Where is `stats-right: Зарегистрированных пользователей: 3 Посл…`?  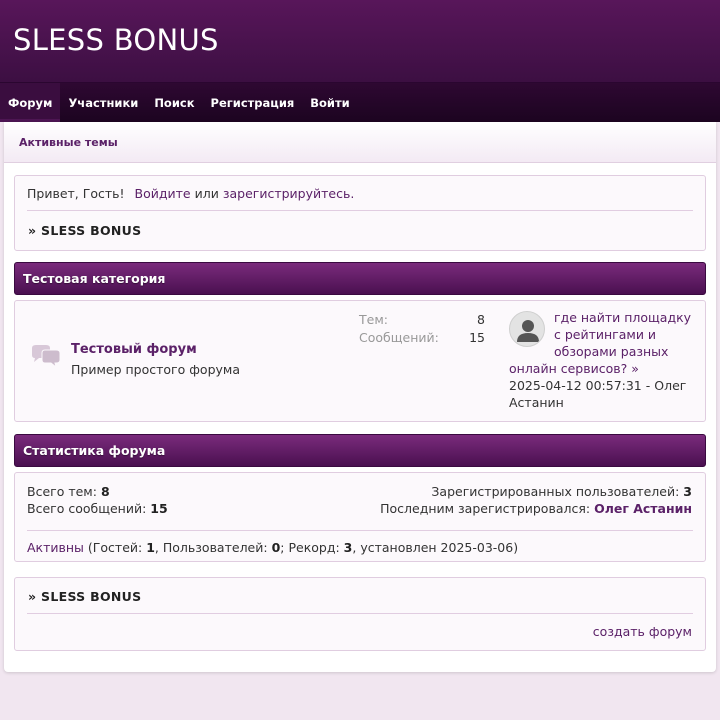 stats-right: Зарегистрированных пользователей: 3 Посл… is located at coordinates (536, 500).